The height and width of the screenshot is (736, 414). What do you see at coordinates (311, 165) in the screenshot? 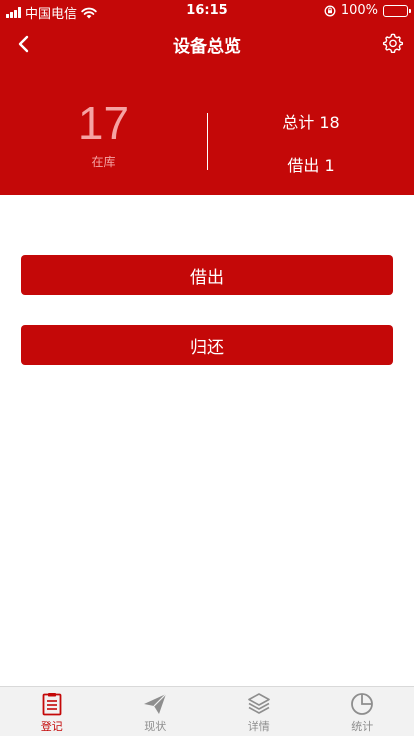
I see `borrowed-count: 借出 1` at bounding box center [311, 165].